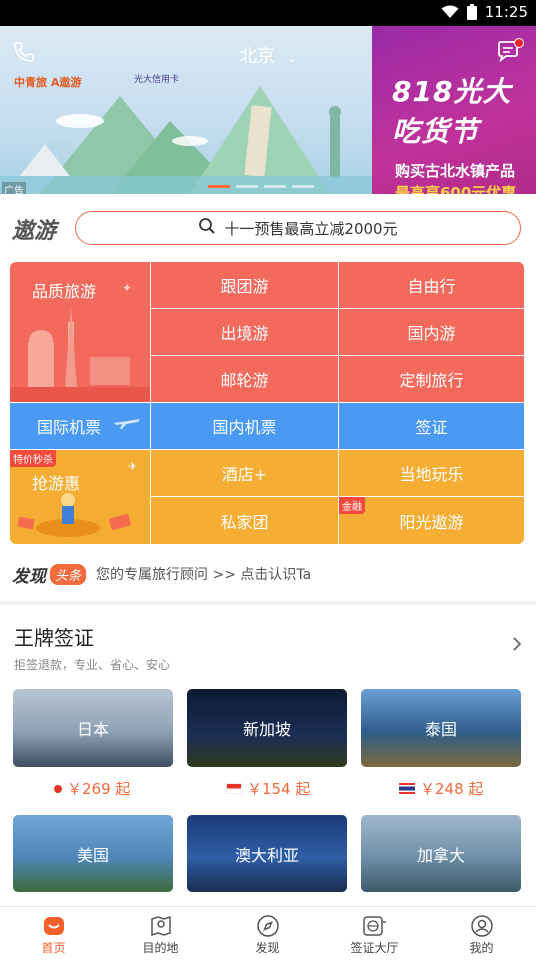  I want to click on visa-card-label: 美国, so click(92, 855).